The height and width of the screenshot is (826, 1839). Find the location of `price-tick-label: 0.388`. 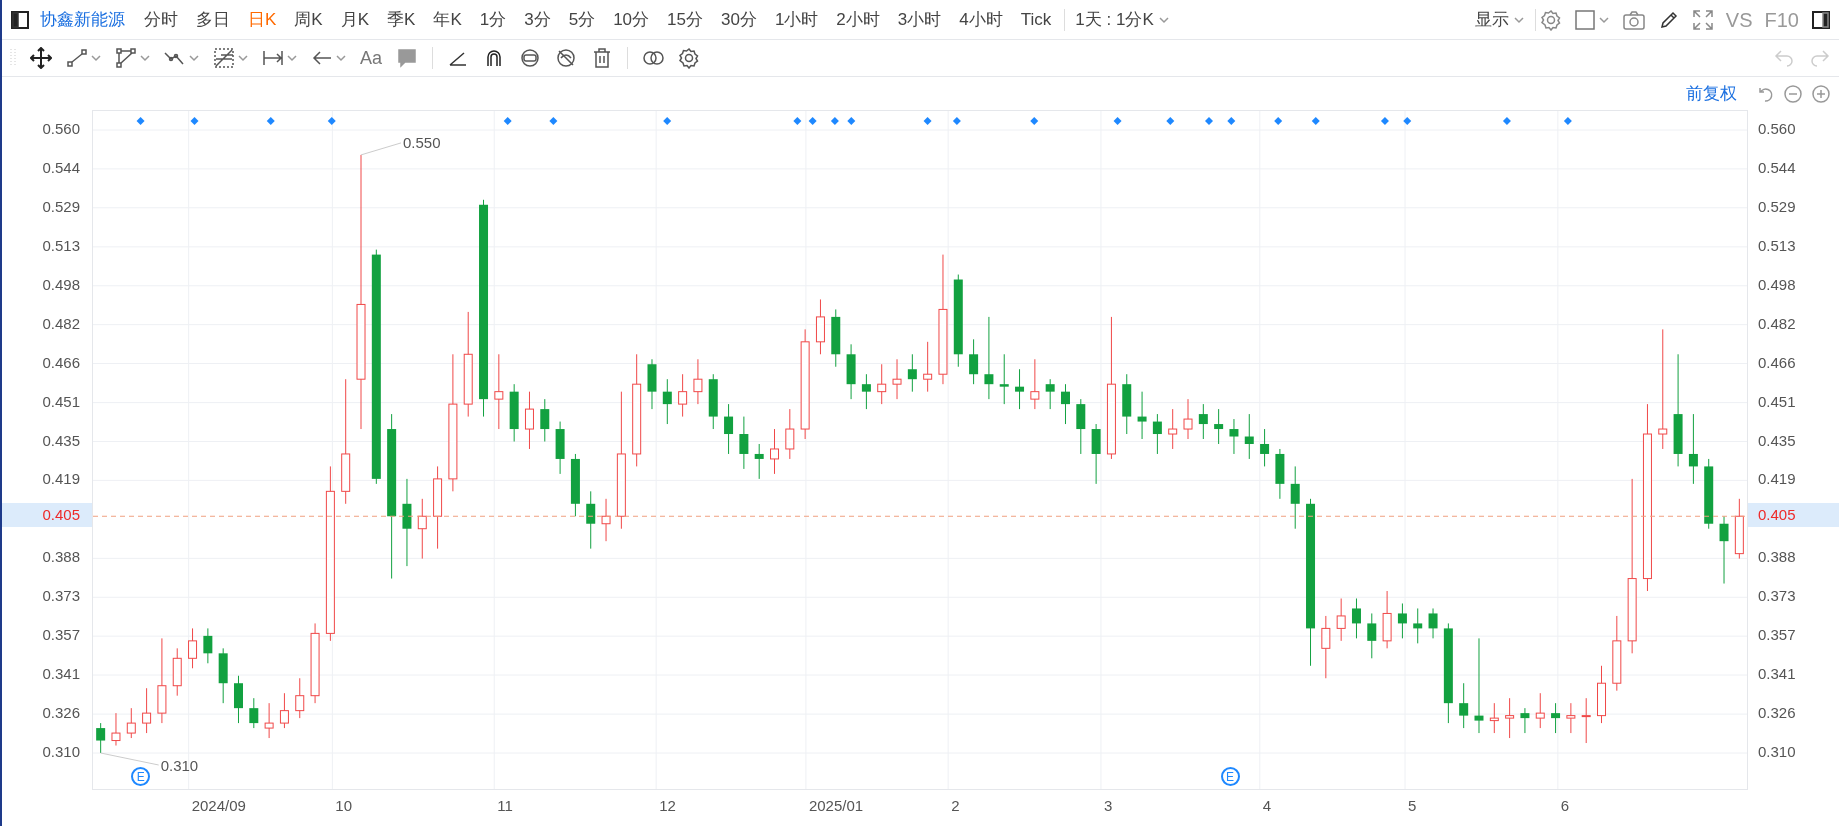

price-tick-label: 0.388 is located at coordinates (1777, 557).